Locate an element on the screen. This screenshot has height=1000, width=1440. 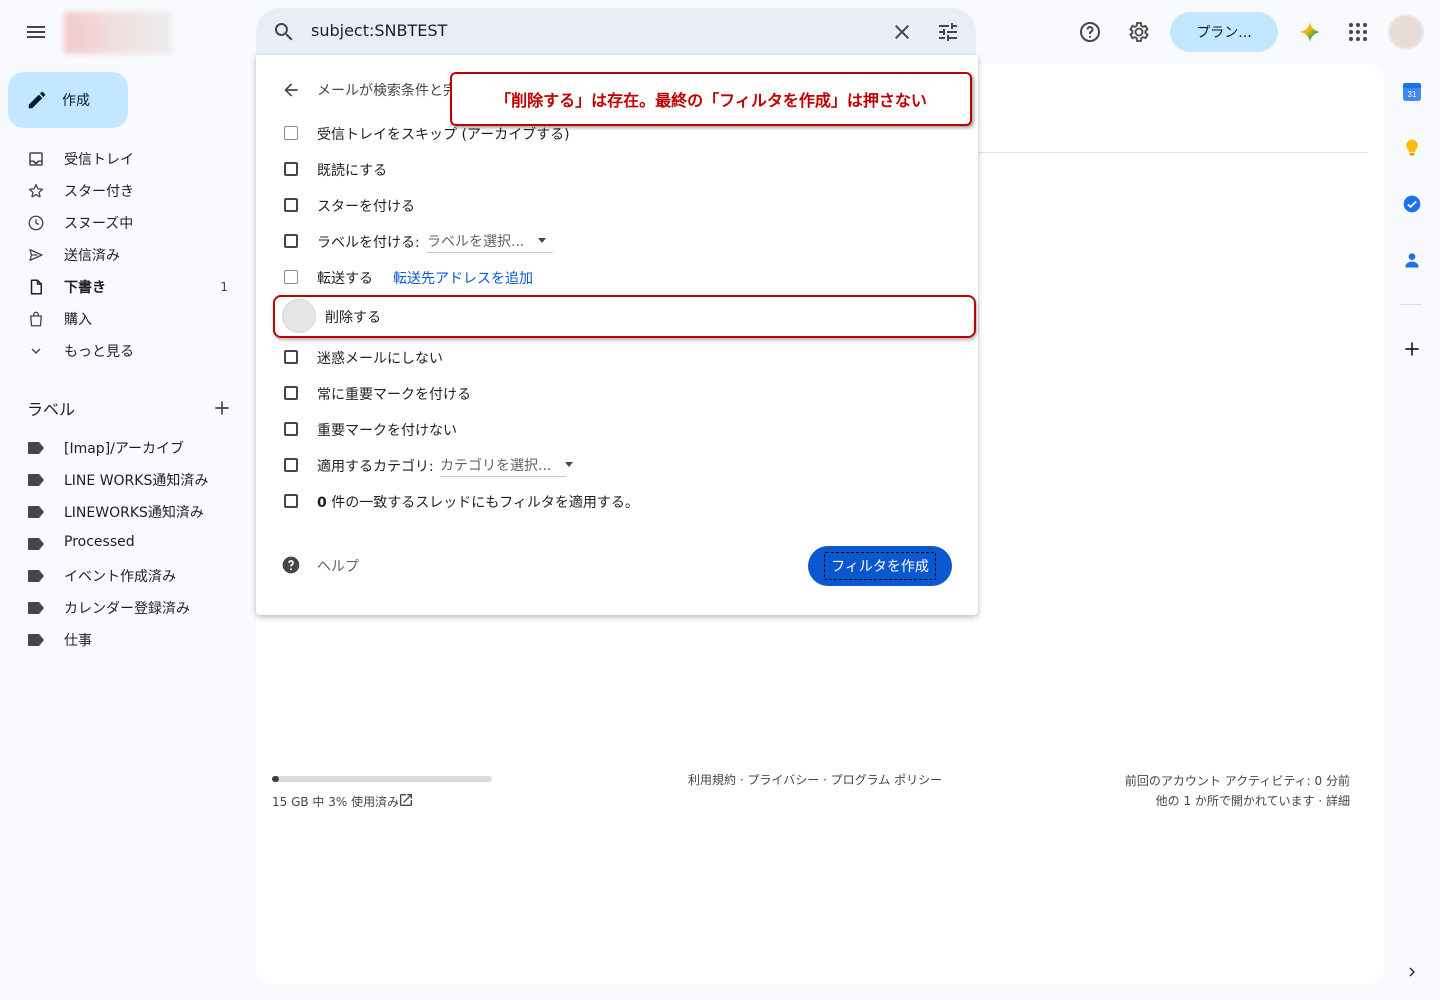
never-important-checkbox is located at coordinates (291, 429).